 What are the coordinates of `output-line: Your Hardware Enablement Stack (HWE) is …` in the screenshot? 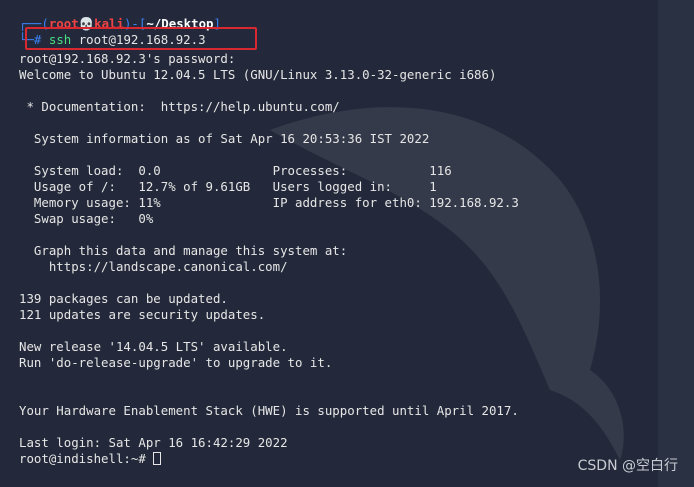 It's located at (269, 410).